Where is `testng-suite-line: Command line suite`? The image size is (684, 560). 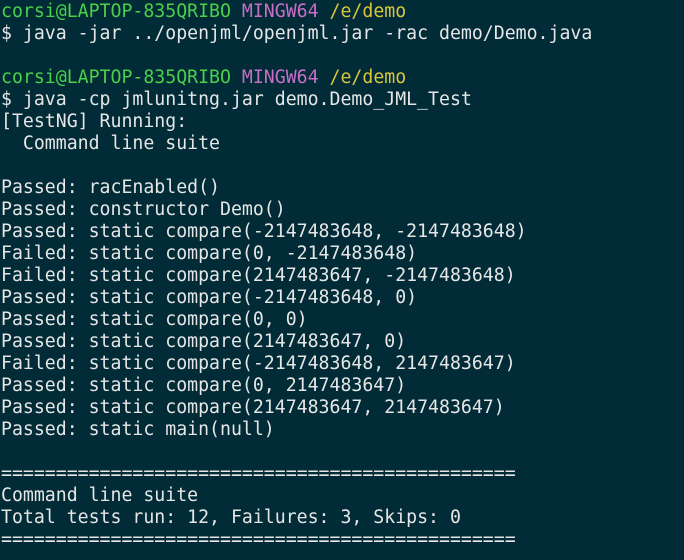 testng-suite-line: Command line suite is located at coordinates (110, 143).